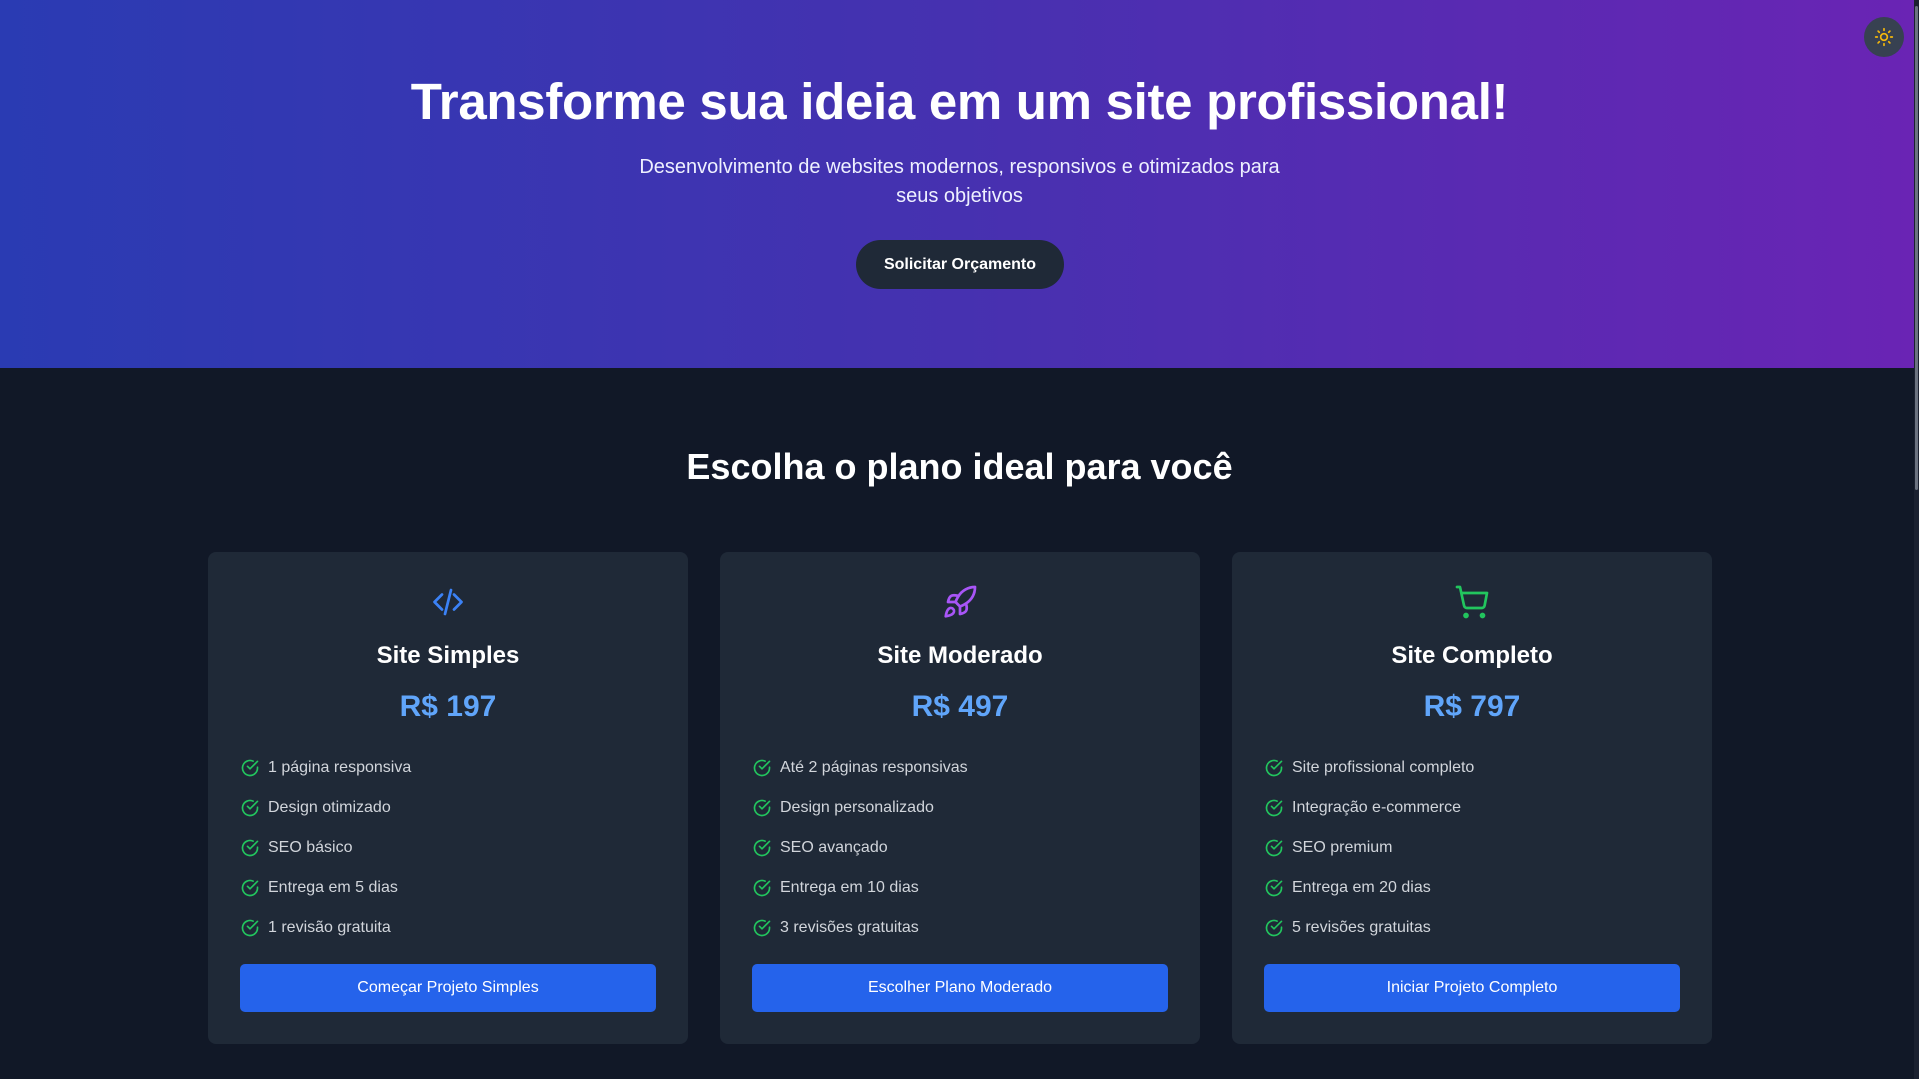 The width and height of the screenshot is (1919, 1079). I want to click on feature-label: SEO básico, so click(310, 847).